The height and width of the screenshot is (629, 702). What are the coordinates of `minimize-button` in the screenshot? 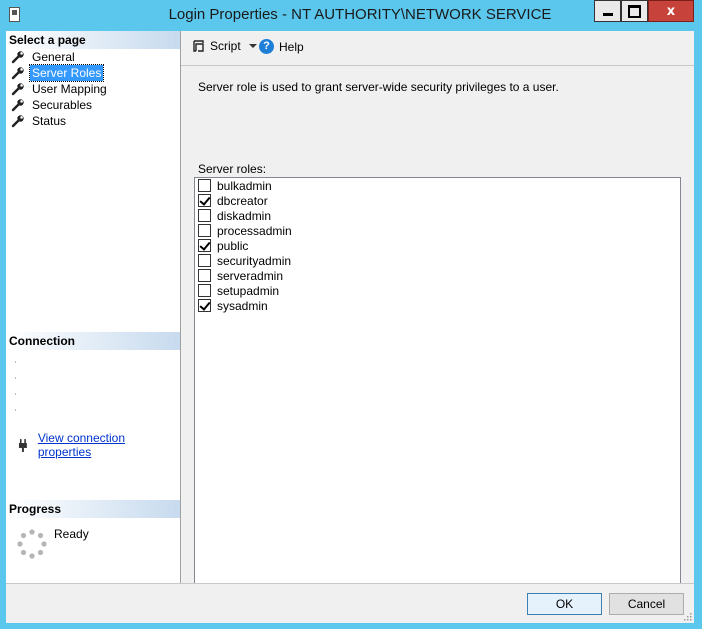 It's located at (607, 11).